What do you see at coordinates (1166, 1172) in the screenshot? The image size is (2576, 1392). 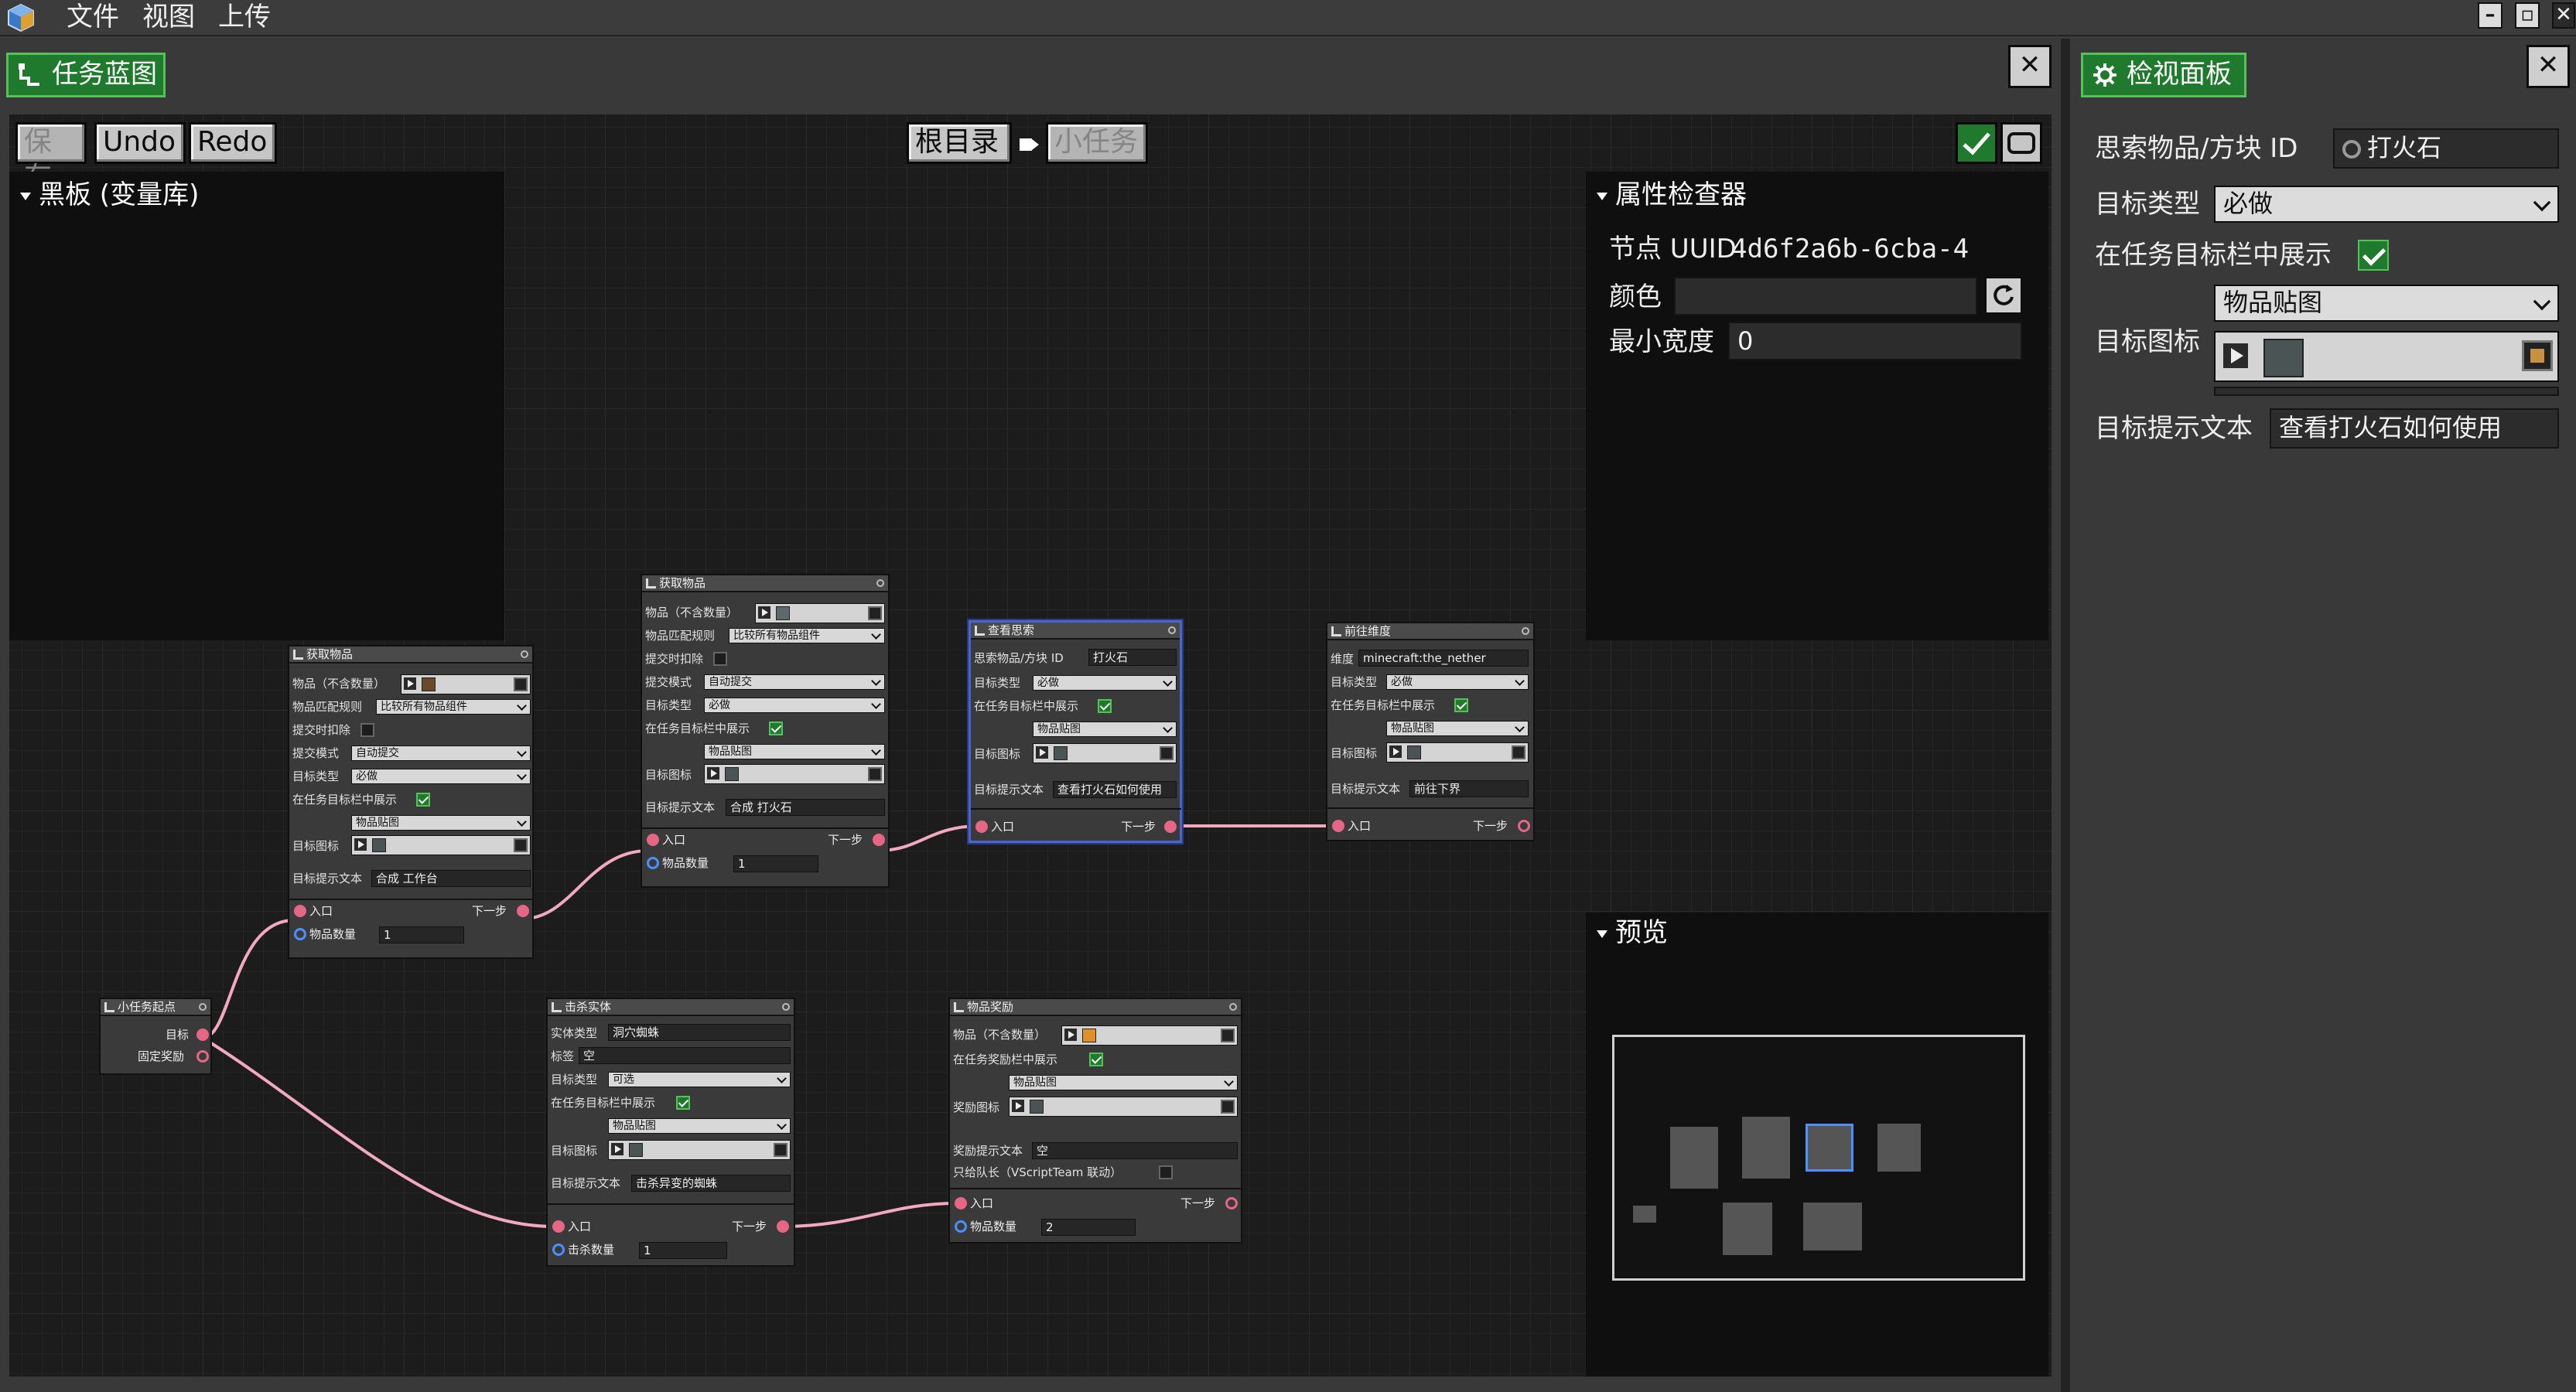 I see `leader-only-checkbox` at bounding box center [1166, 1172].